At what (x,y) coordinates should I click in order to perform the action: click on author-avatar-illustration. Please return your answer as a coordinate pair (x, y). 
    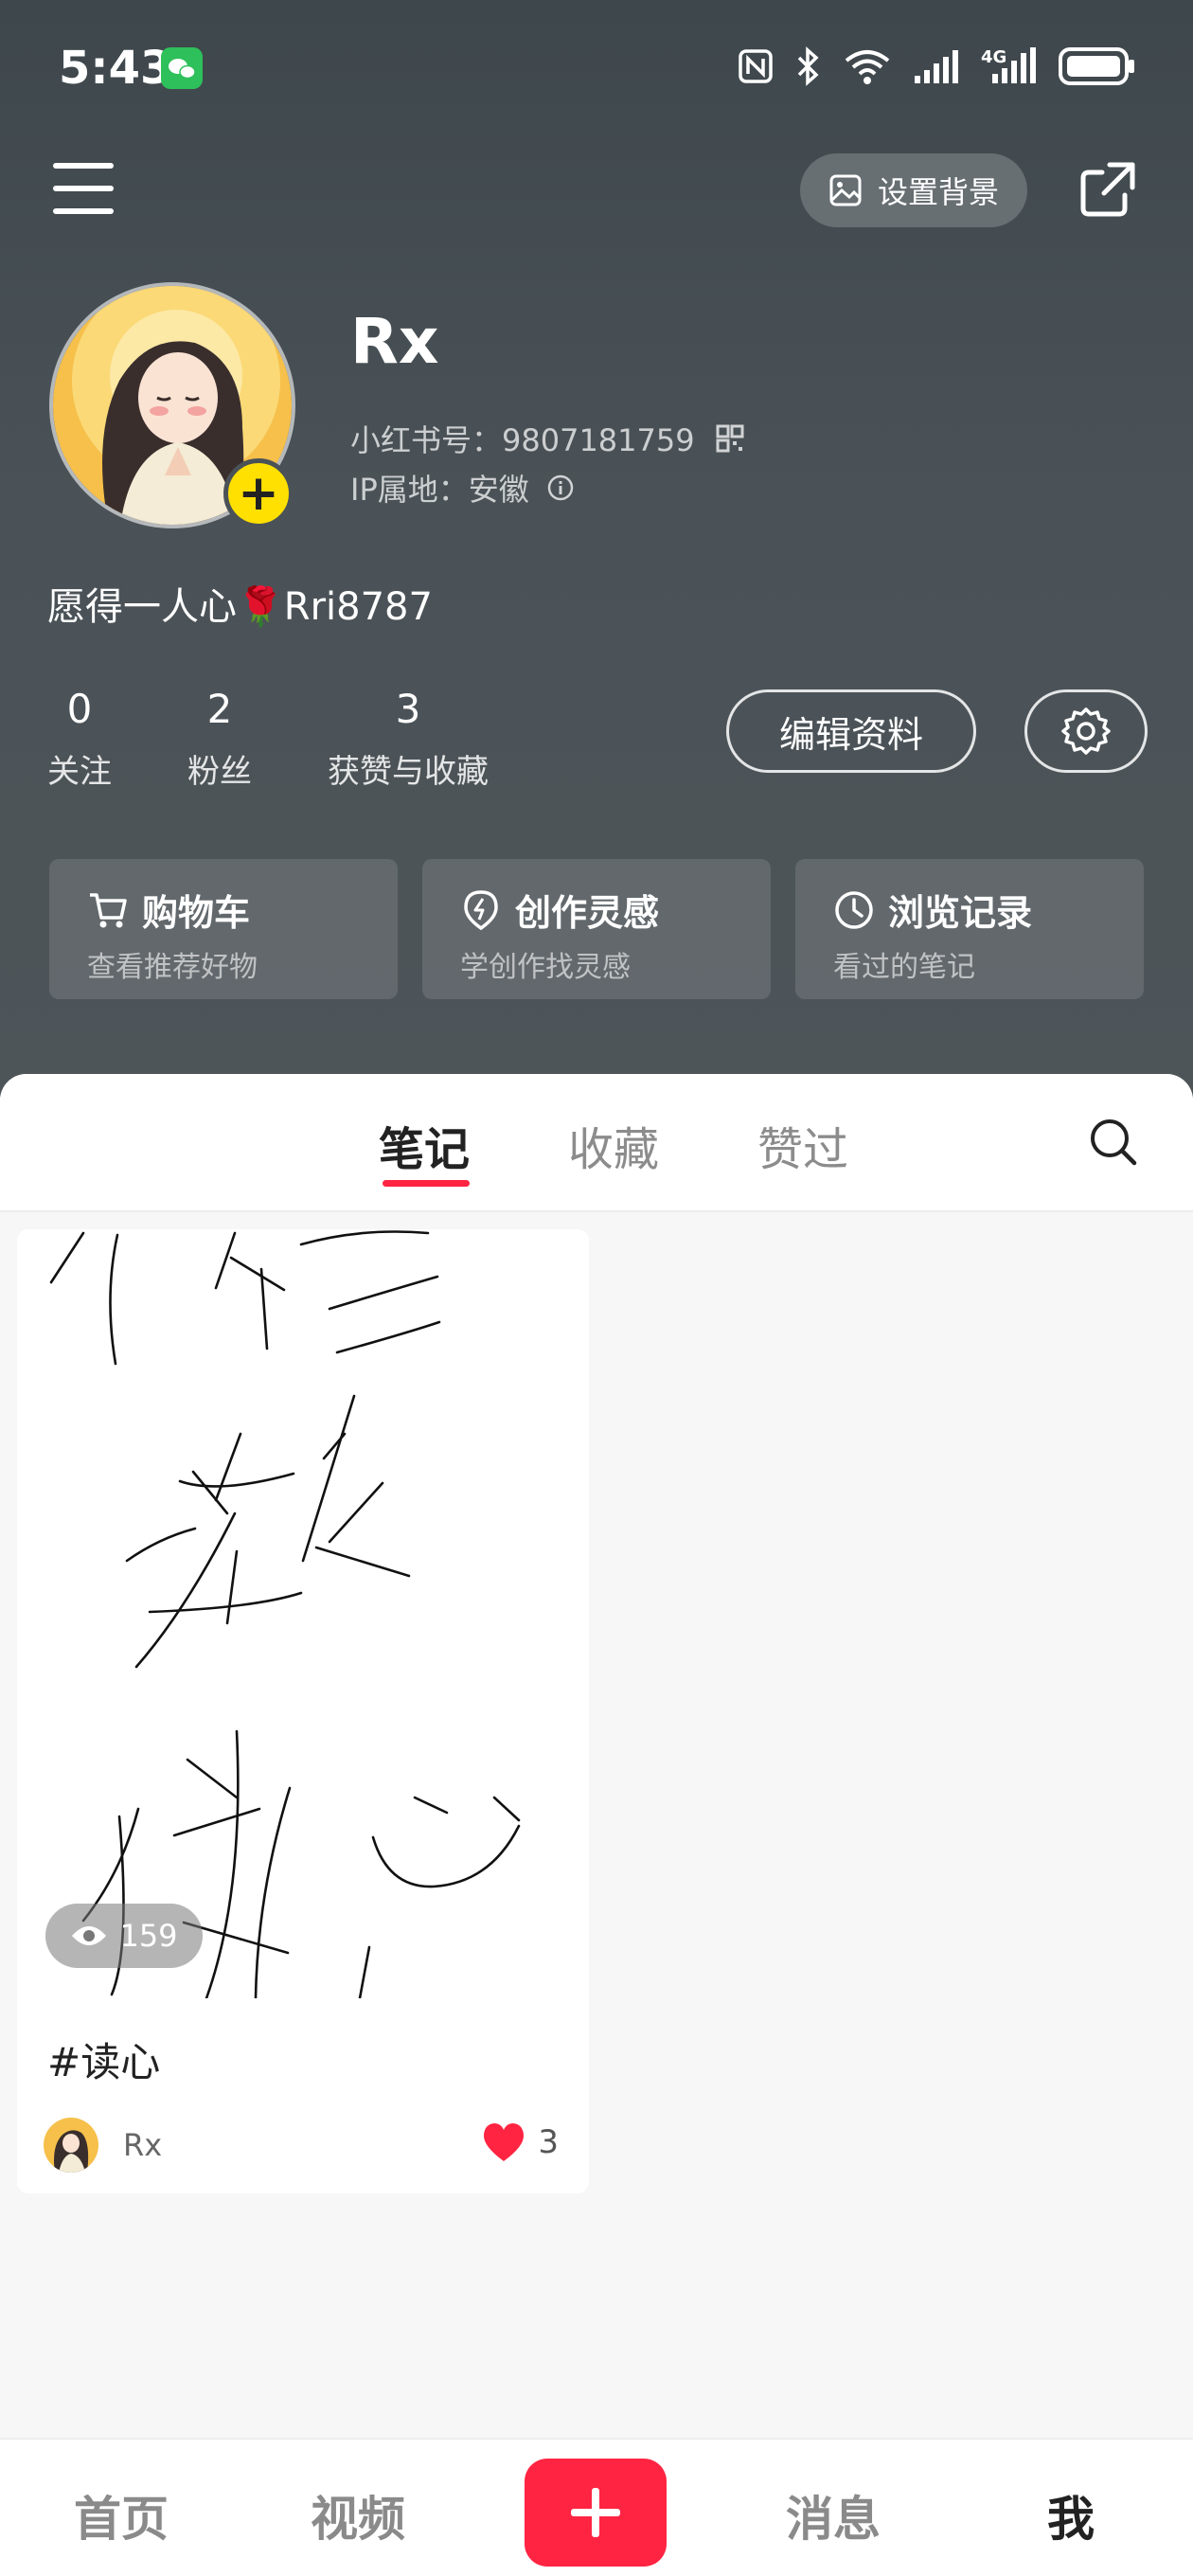
    Looking at the image, I should click on (71, 2145).